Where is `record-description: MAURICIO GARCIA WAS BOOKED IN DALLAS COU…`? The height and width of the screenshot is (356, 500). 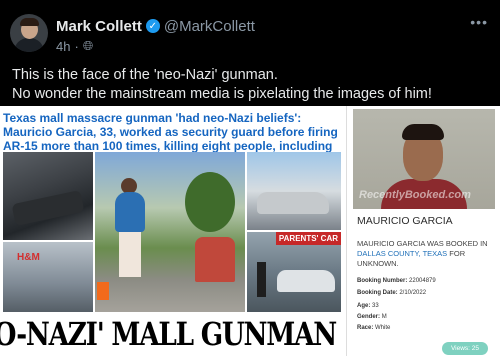
record-description: MAURICIO GARCIA WAS BOOKED IN DALLAS COU… is located at coordinates (427, 254).